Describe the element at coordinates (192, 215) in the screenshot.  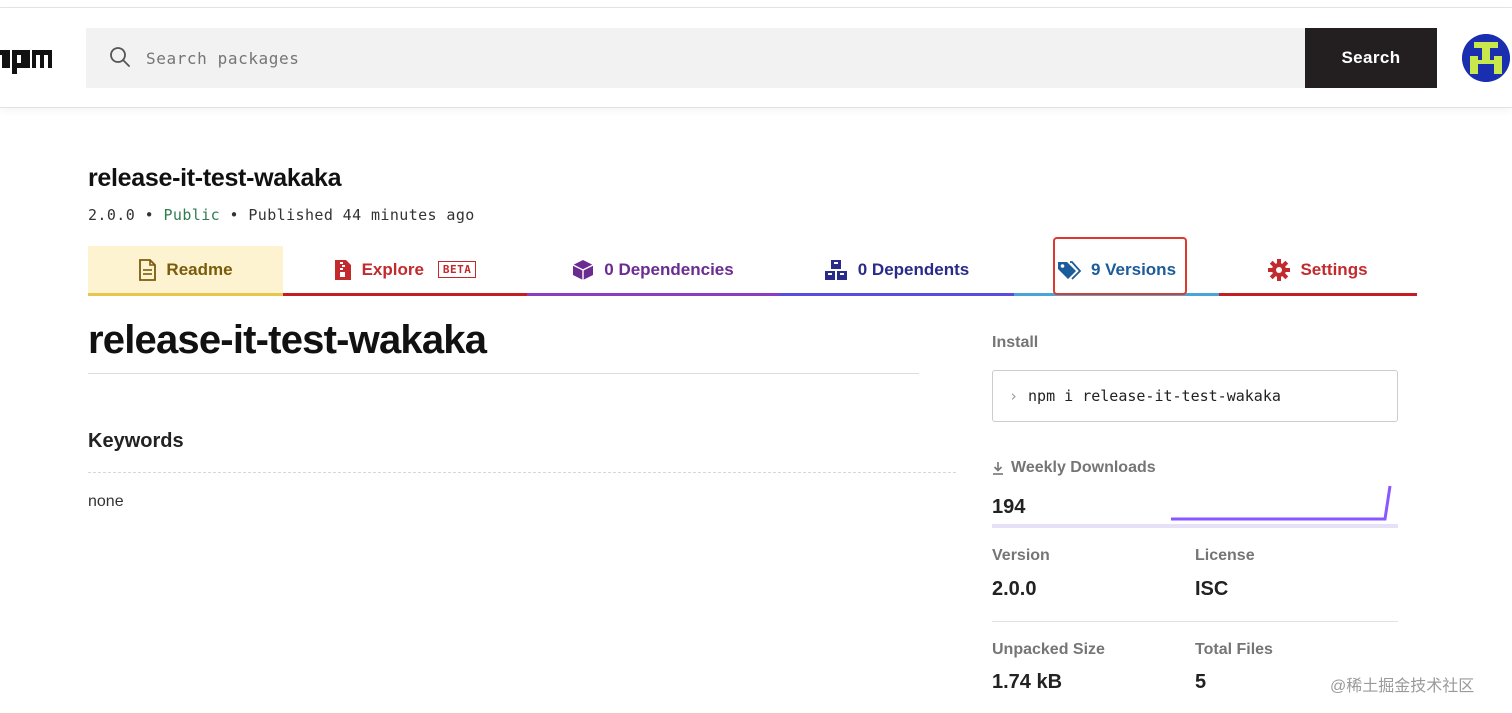
I see `package-visibility: Public` at that location.